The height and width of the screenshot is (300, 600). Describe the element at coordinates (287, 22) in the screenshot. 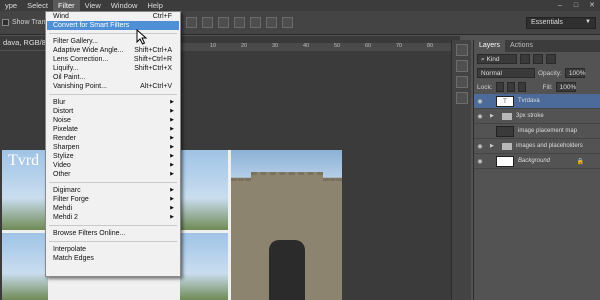

I see `auto-align-icon` at that location.